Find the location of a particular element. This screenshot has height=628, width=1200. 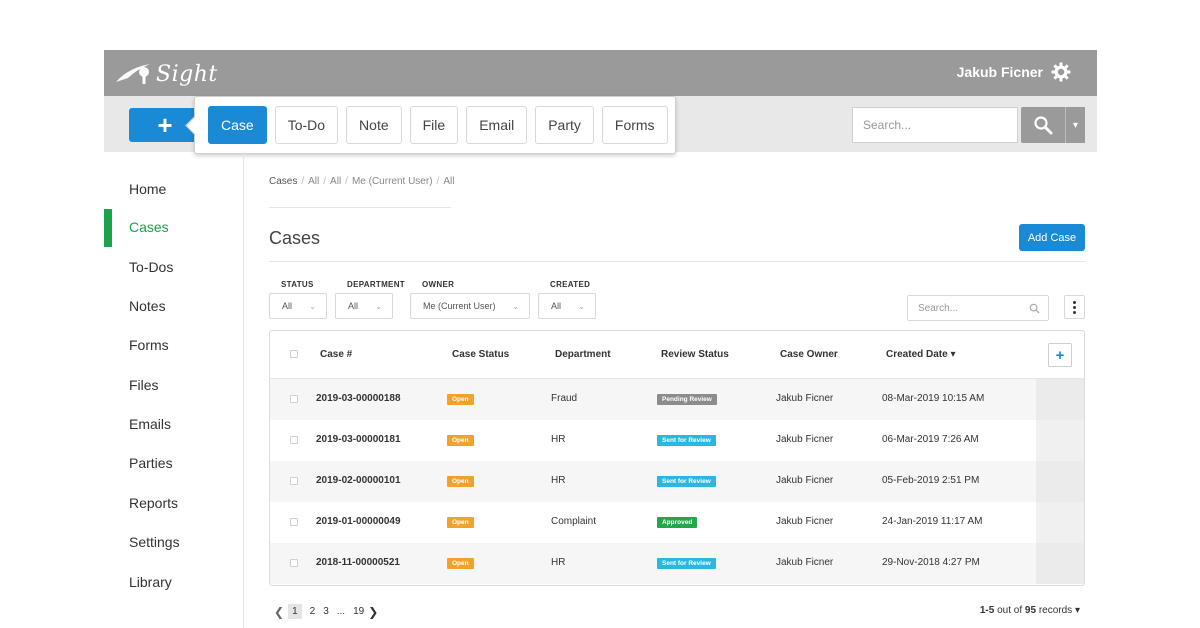

column-header-case-owner: Case Owner is located at coordinates (809, 354).